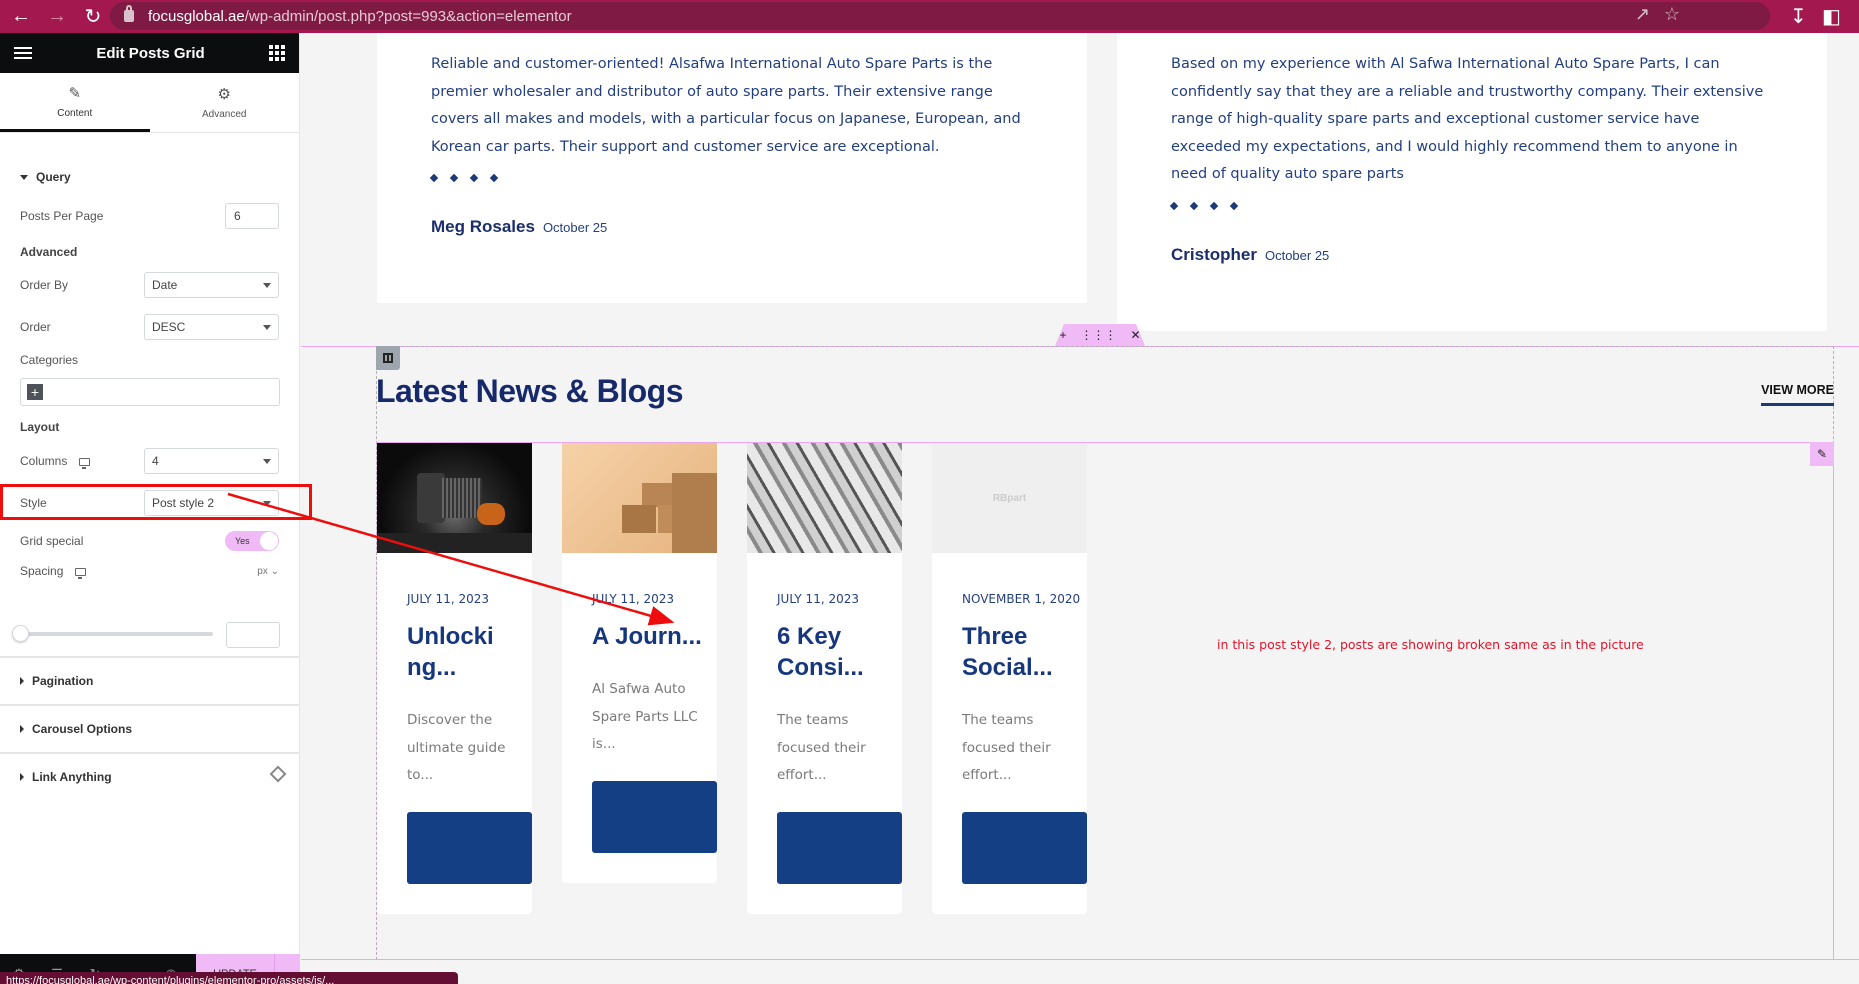 The height and width of the screenshot is (984, 1859). What do you see at coordinates (388, 358) in the screenshot?
I see `column-edit-icon` at bounding box center [388, 358].